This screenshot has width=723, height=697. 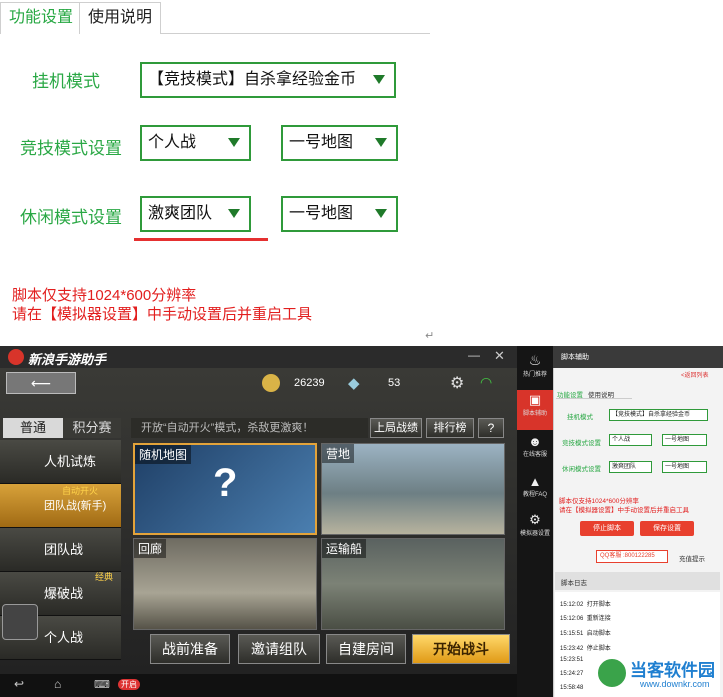 I want to click on nav-support: ☻ 在线客服, so click(x=535, y=446).